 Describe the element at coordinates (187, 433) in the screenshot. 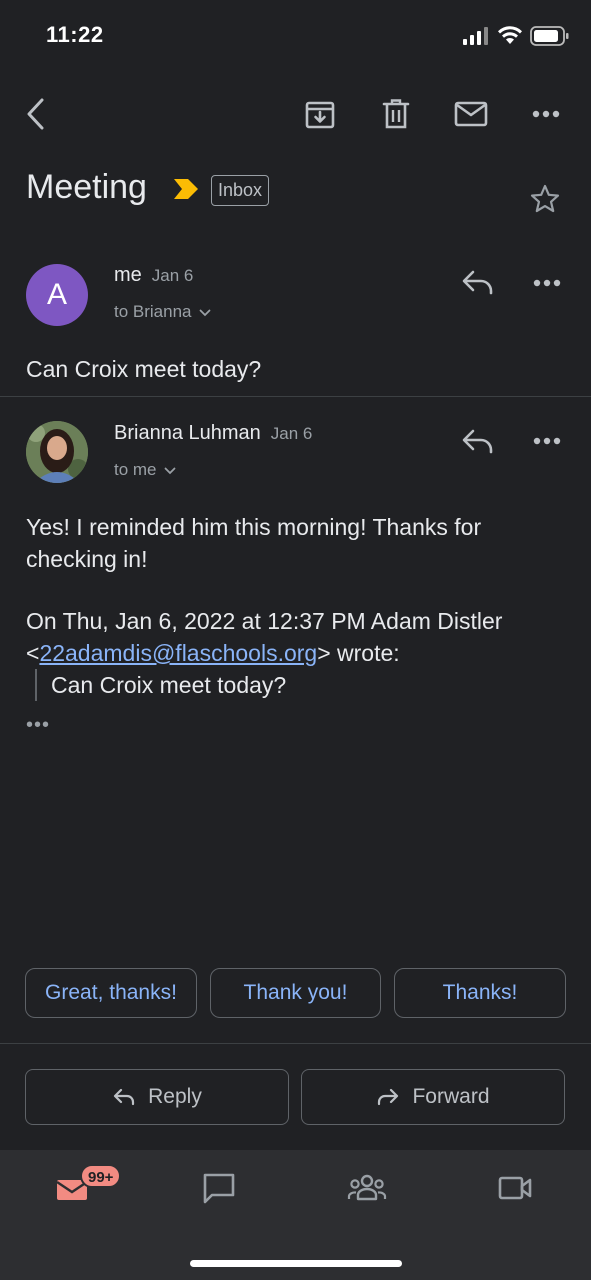

I see `sender-name: Brianna Luhman` at that location.